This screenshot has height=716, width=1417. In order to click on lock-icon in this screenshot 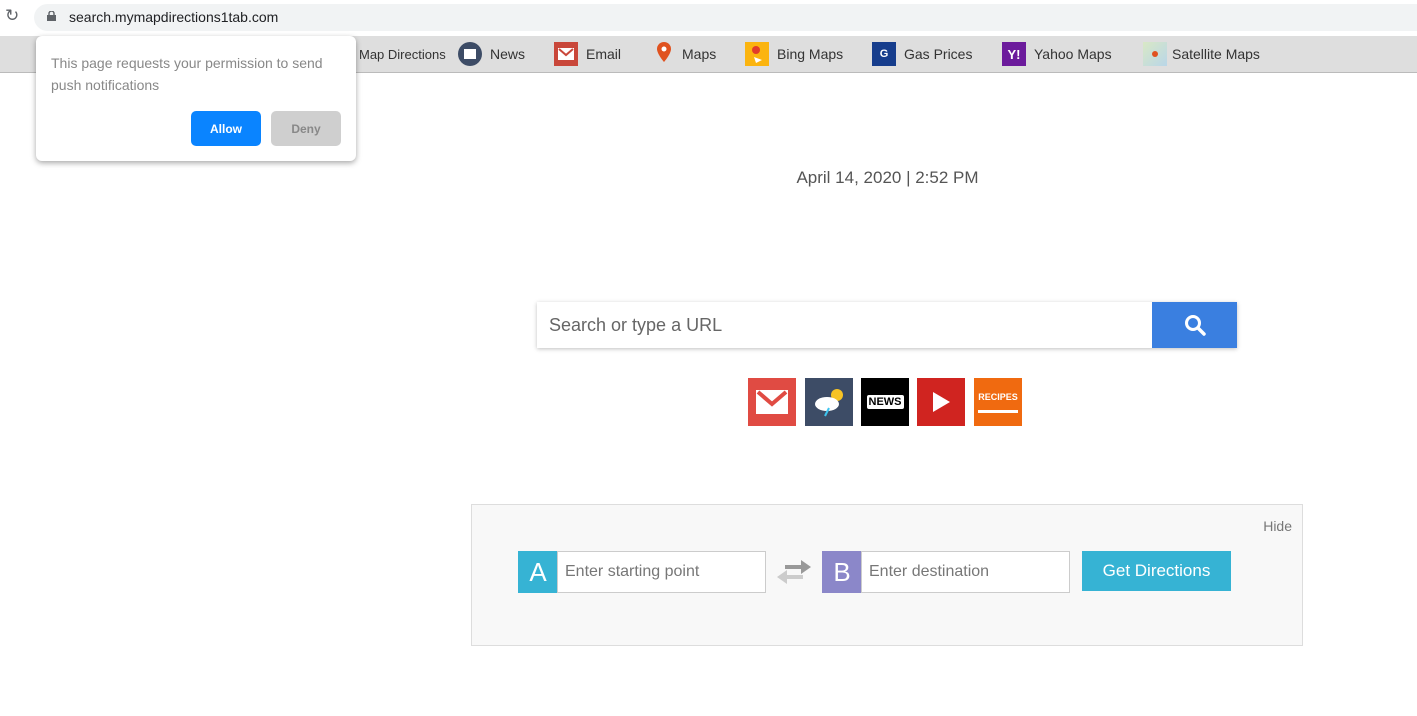, I will do `click(51, 16)`.